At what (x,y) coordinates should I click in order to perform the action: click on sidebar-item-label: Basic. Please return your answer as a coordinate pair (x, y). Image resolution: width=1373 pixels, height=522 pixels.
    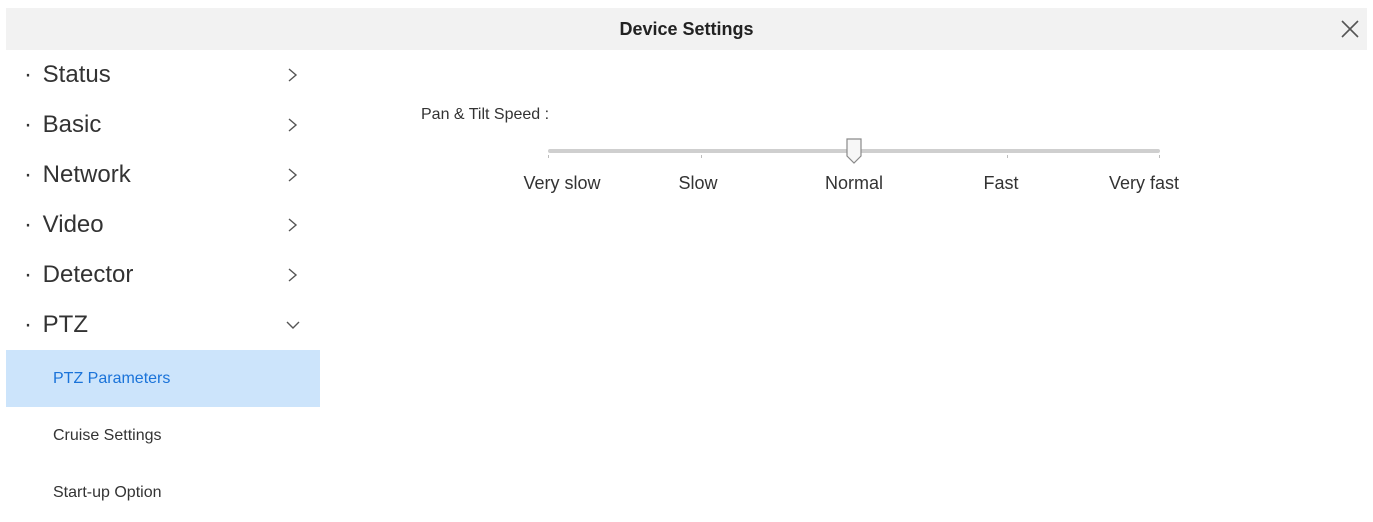
    Looking at the image, I should click on (72, 124).